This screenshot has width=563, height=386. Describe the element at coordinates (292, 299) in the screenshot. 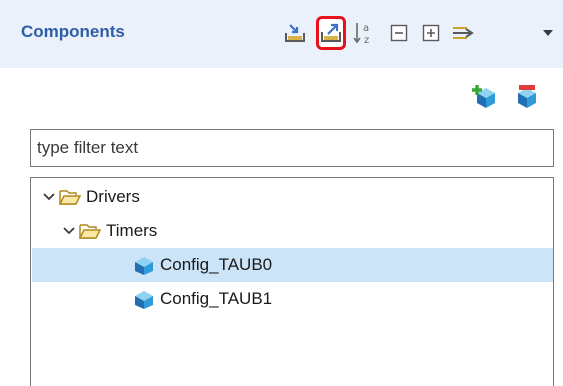

I see `tree-item-config-taub1: Config_TAUB1` at that location.